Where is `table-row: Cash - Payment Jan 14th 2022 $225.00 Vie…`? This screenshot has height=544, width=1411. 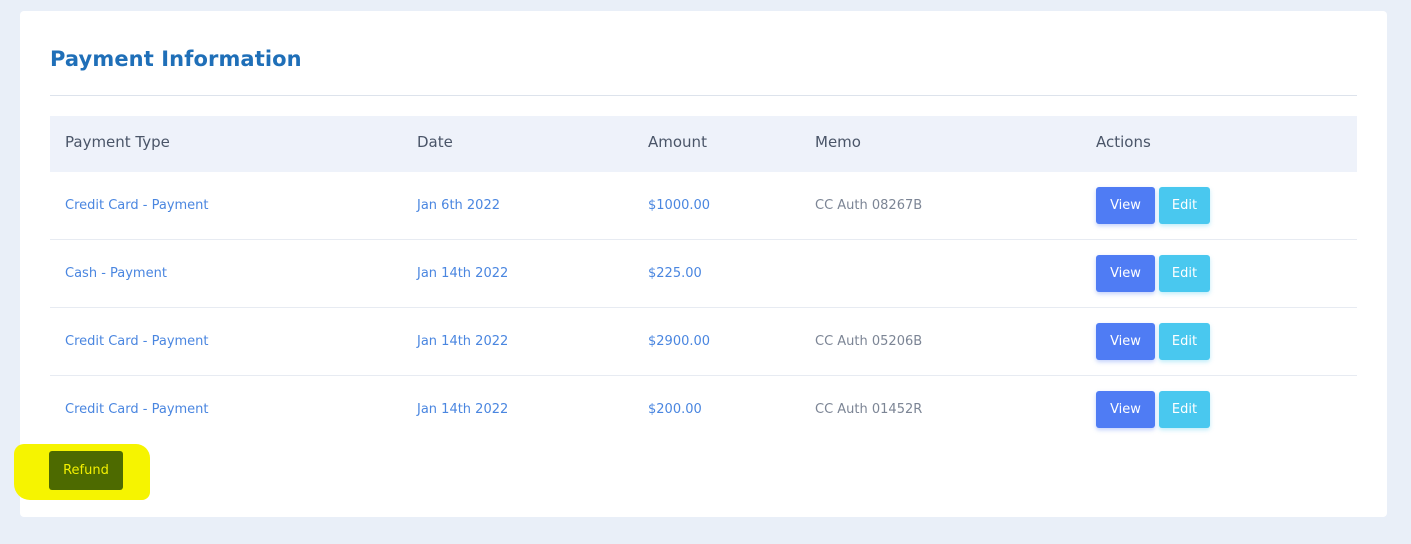 table-row: Cash - Payment Jan 14th 2022 $225.00 Vie… is located at coordinates (703, 274).